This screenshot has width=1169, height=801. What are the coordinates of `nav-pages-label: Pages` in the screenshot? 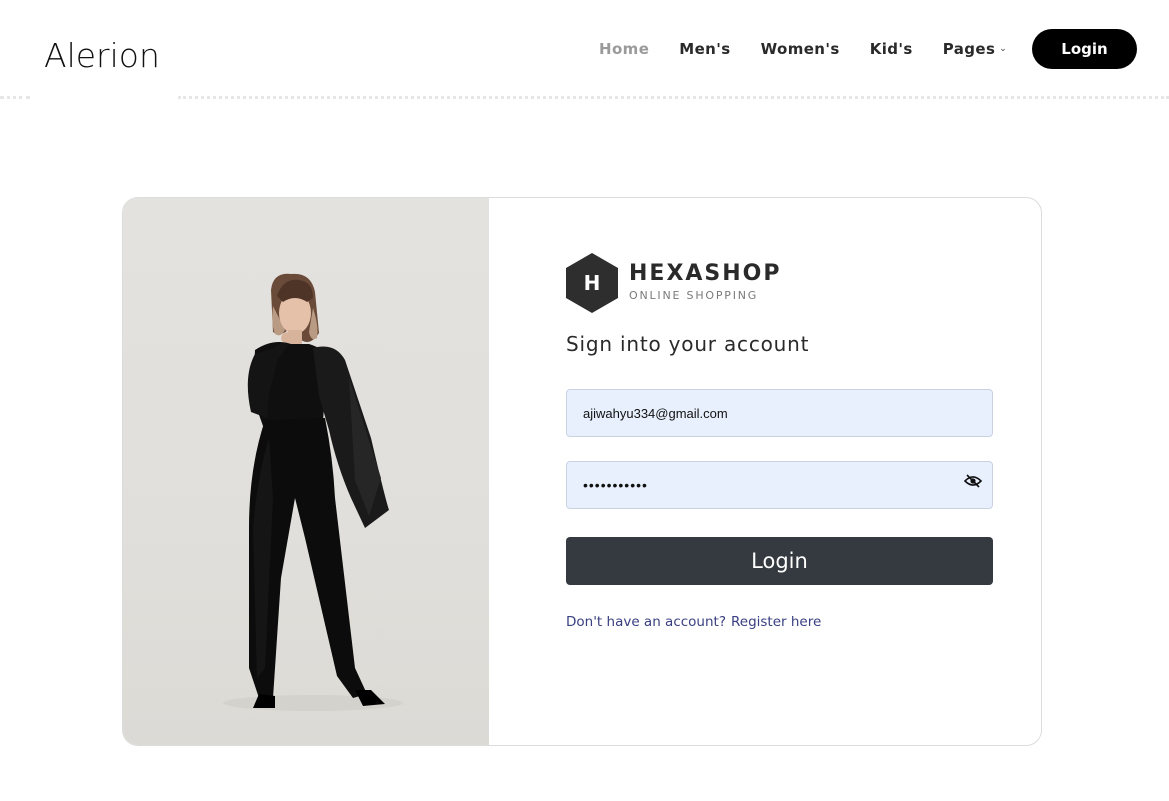 It's located at (969, 49).